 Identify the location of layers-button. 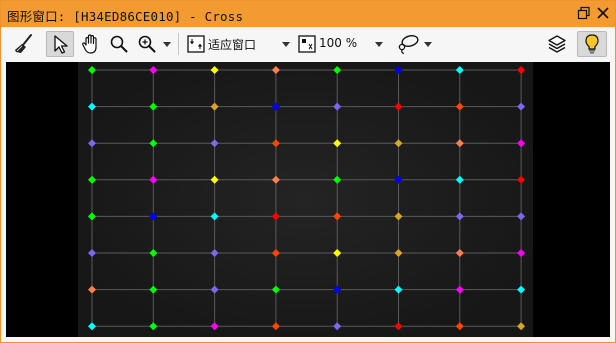
(557, 44).